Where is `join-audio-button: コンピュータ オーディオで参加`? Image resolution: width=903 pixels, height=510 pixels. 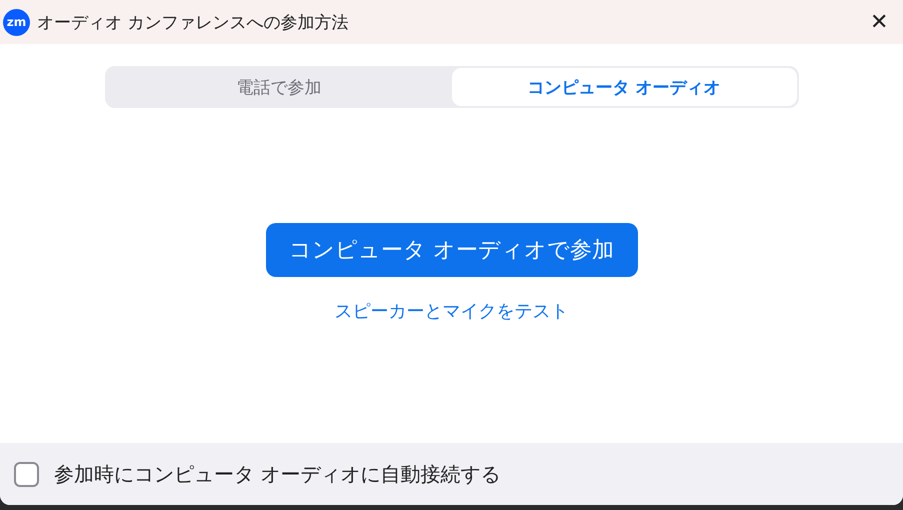
join-audio-button: コンピュータ オーディオで参加 is located at coordinates (452, 250).